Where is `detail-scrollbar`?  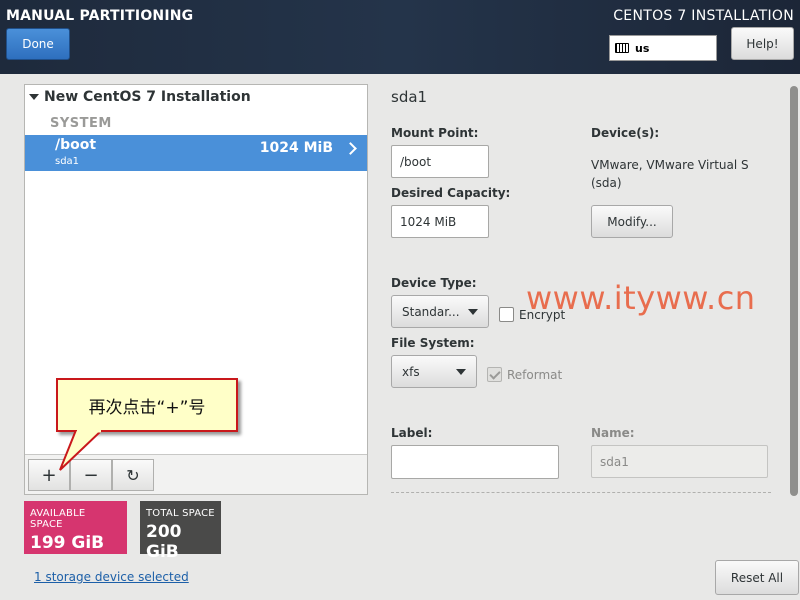 detail-scrollbar is located at coordinates (794, 291).